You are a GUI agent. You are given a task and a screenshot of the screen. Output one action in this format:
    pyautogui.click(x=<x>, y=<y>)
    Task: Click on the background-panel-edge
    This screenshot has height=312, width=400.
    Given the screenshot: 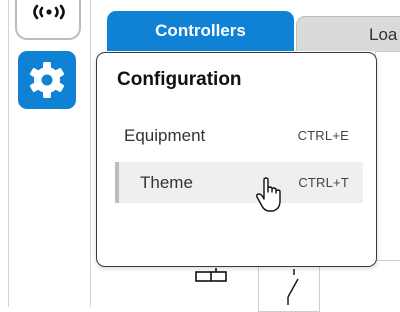 What is the action you would take?
    pyautogui.click(x=387, y=156)
    